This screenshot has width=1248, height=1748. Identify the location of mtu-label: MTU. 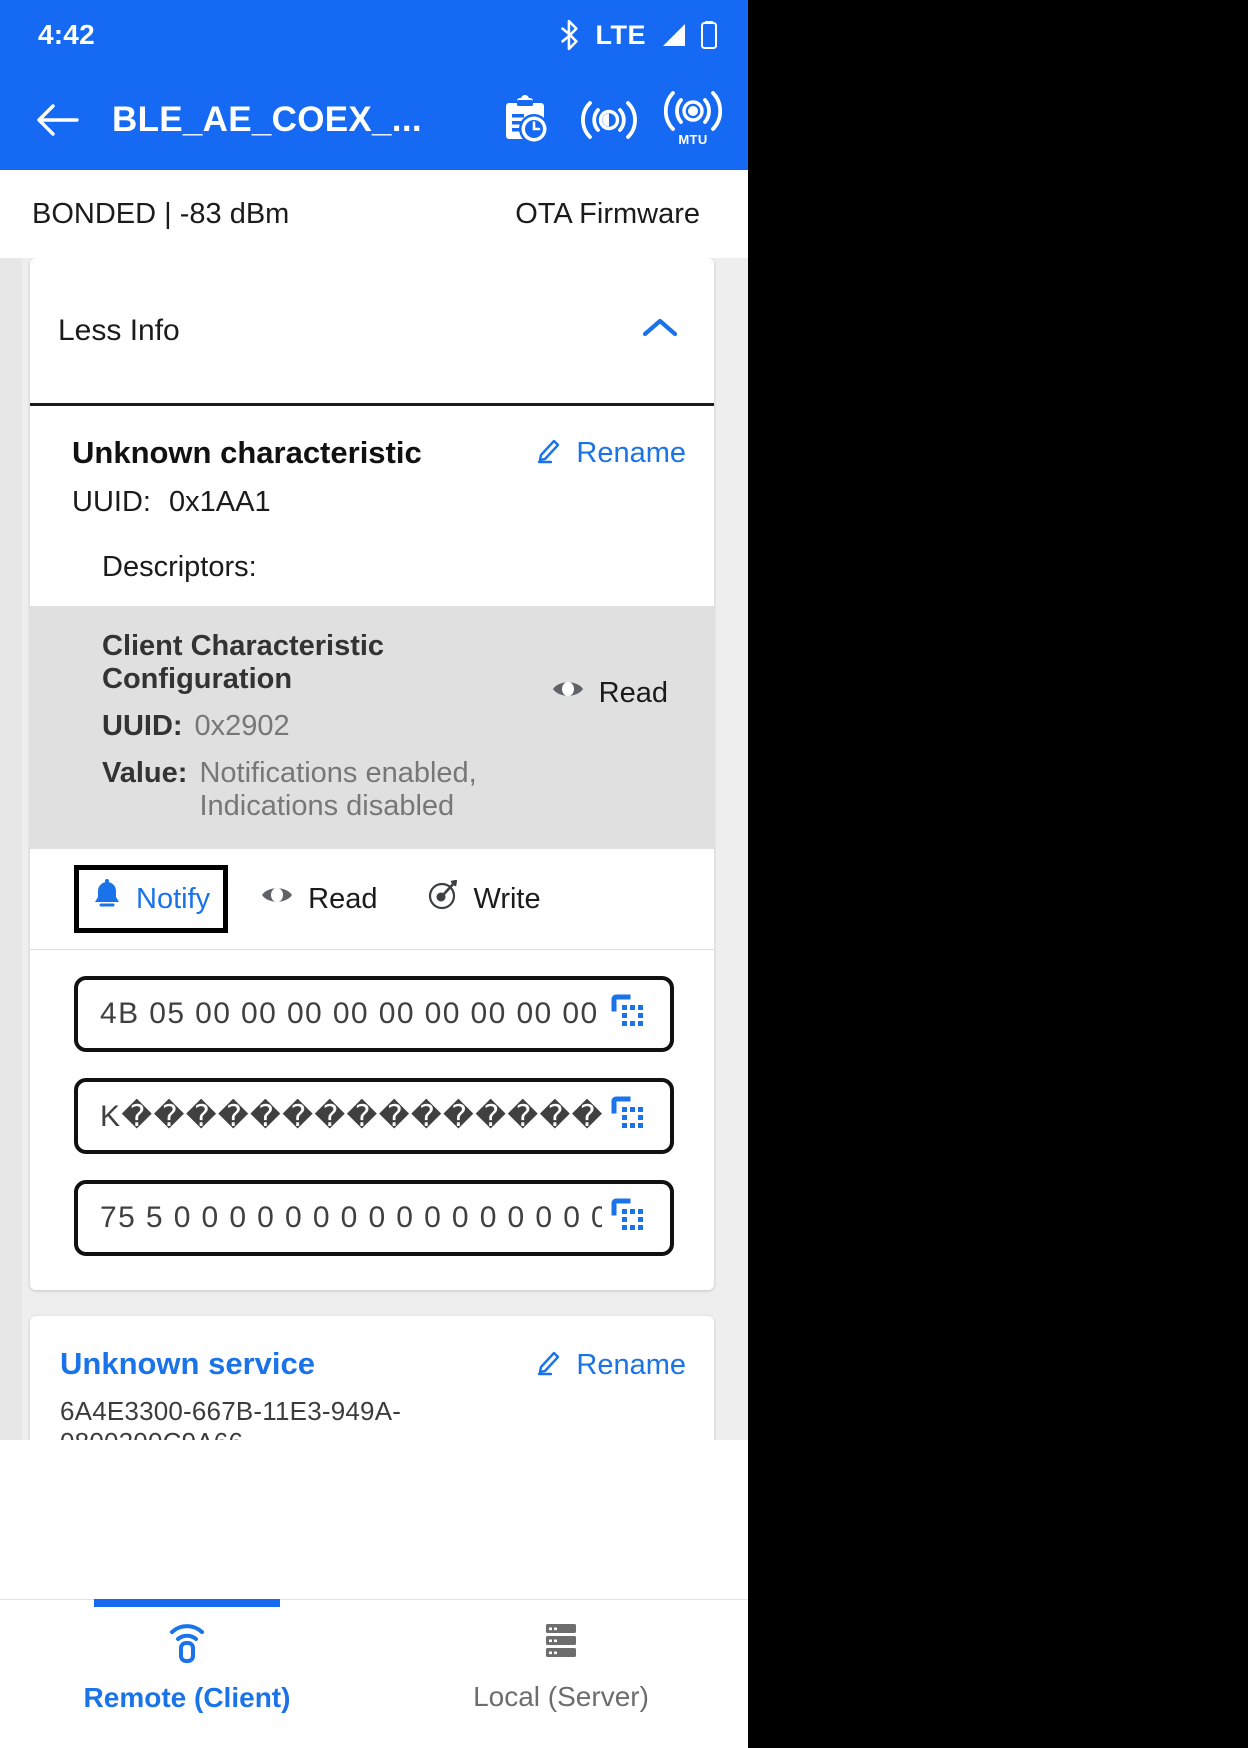
(693, 139).